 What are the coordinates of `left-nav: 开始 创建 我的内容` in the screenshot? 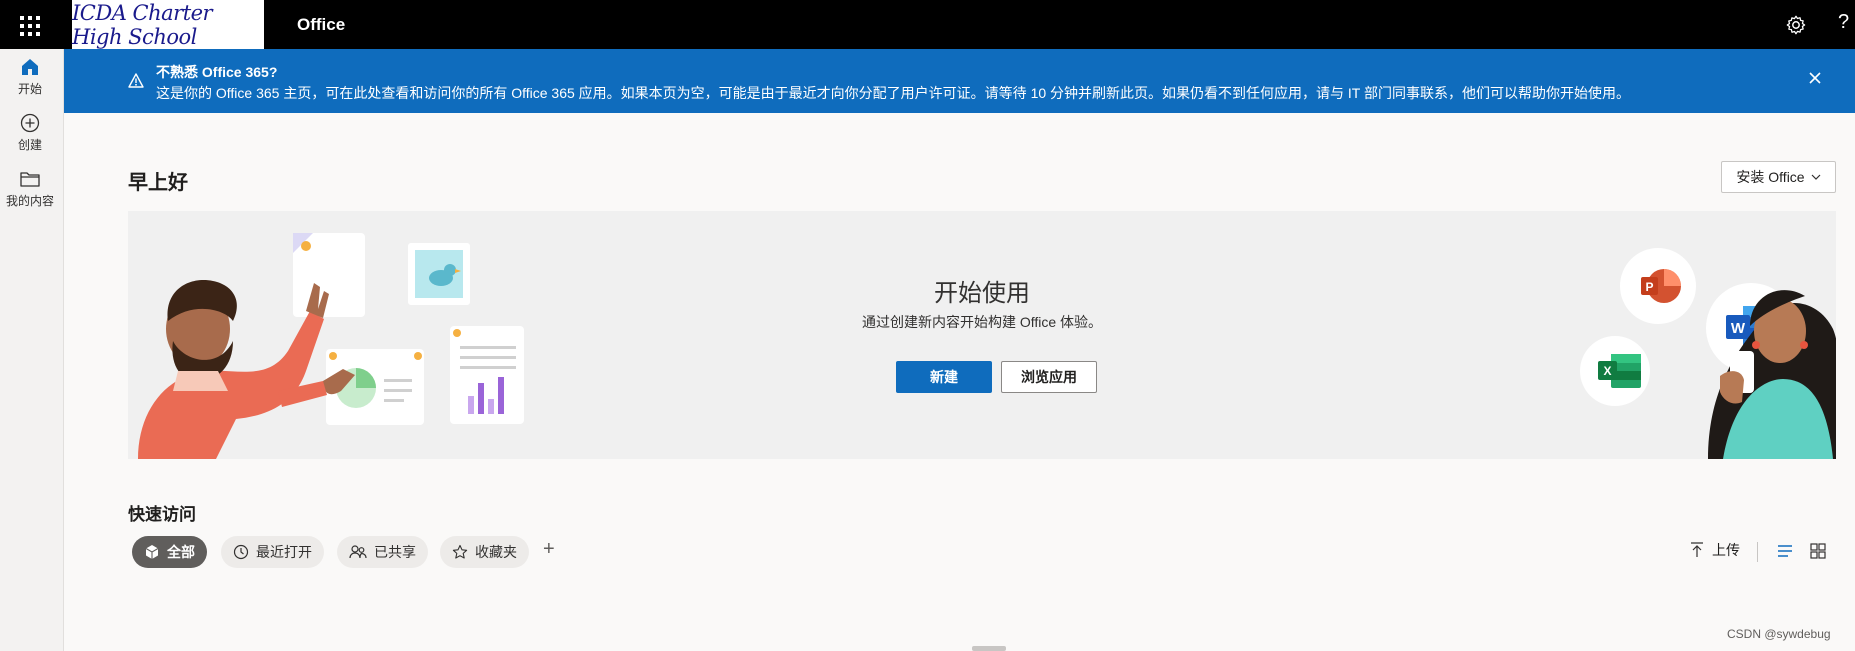 It's located at (32, 350).